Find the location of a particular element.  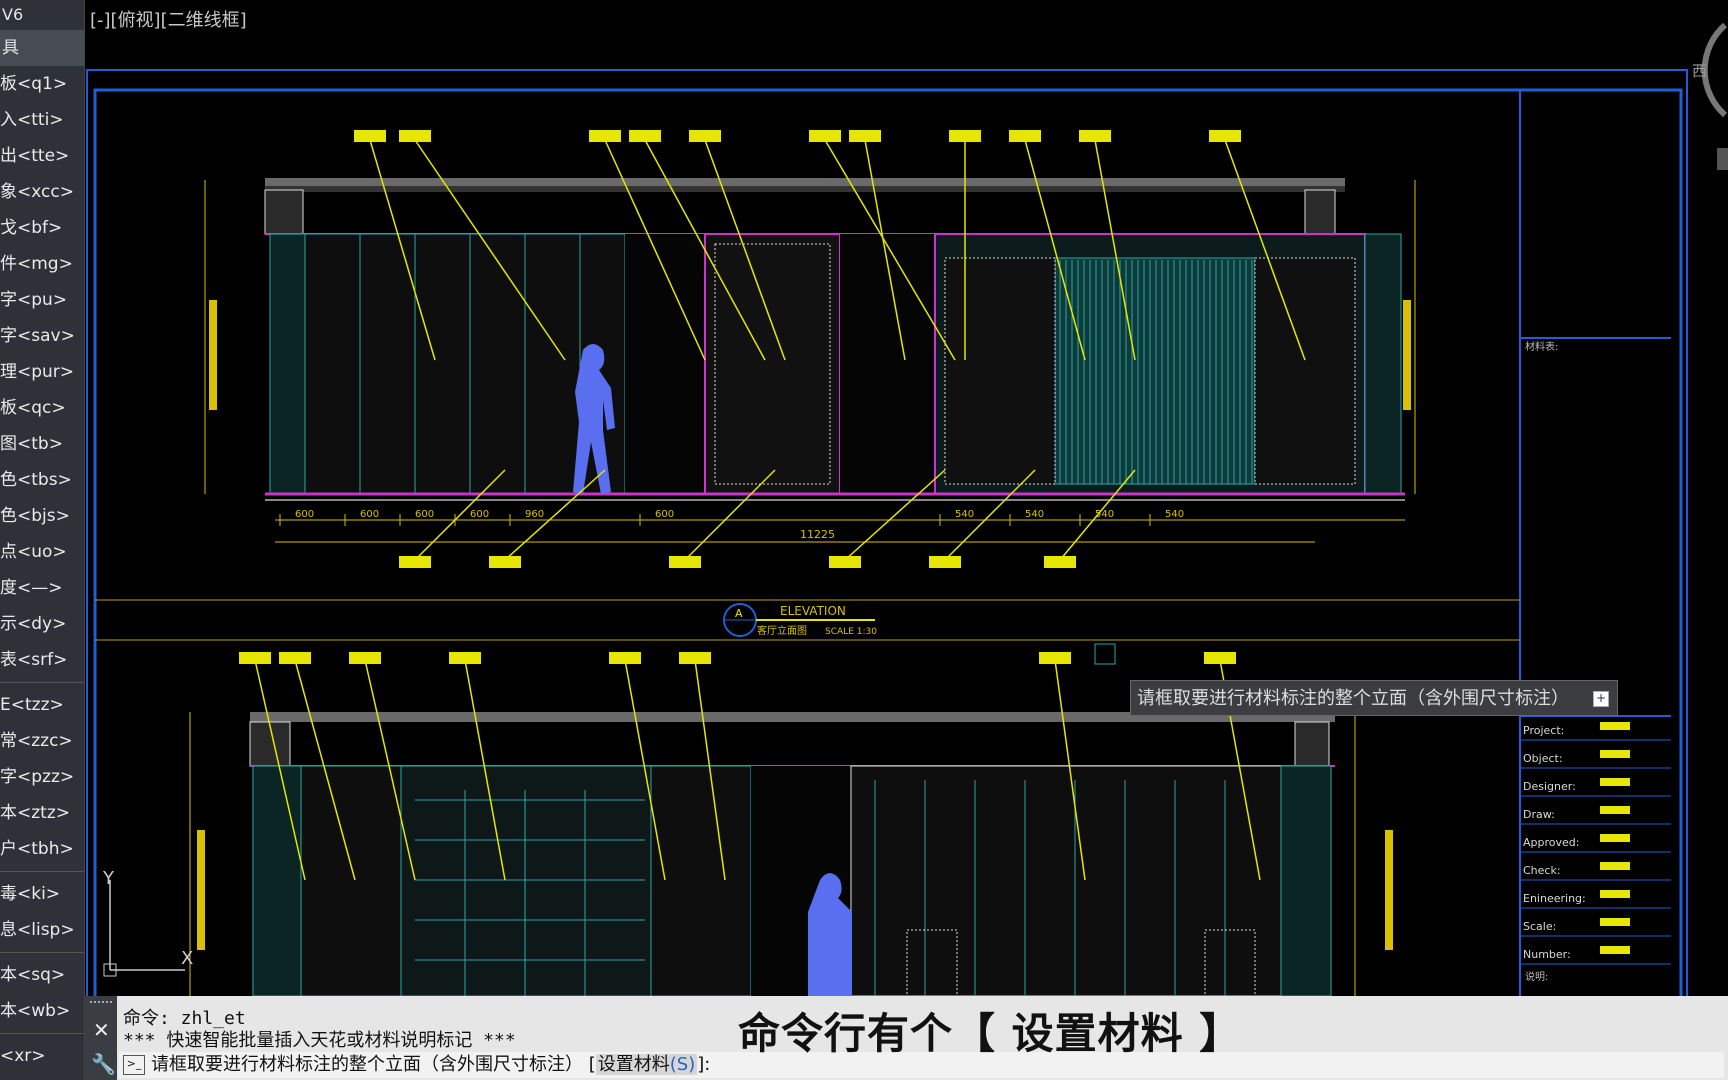

tooltip-expand-icon: + is located at coordinates (1601, 699).